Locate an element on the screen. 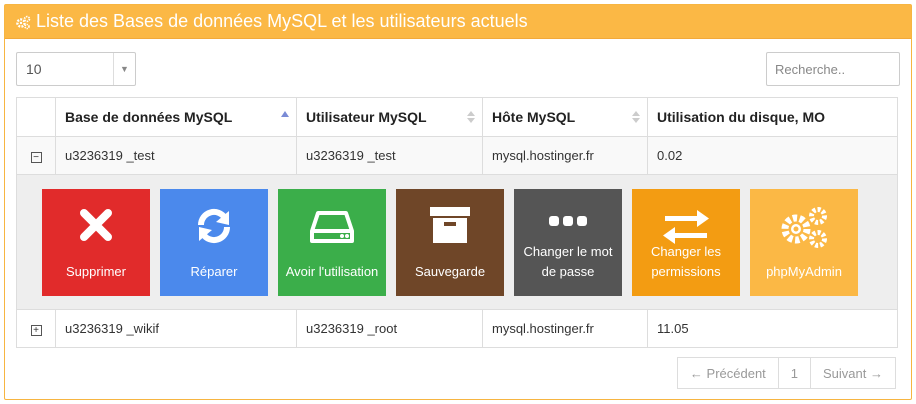 Image resolution: width=916 pixels, height=404 pixels. hard-drive-icon is located at coordinates (332, 225).